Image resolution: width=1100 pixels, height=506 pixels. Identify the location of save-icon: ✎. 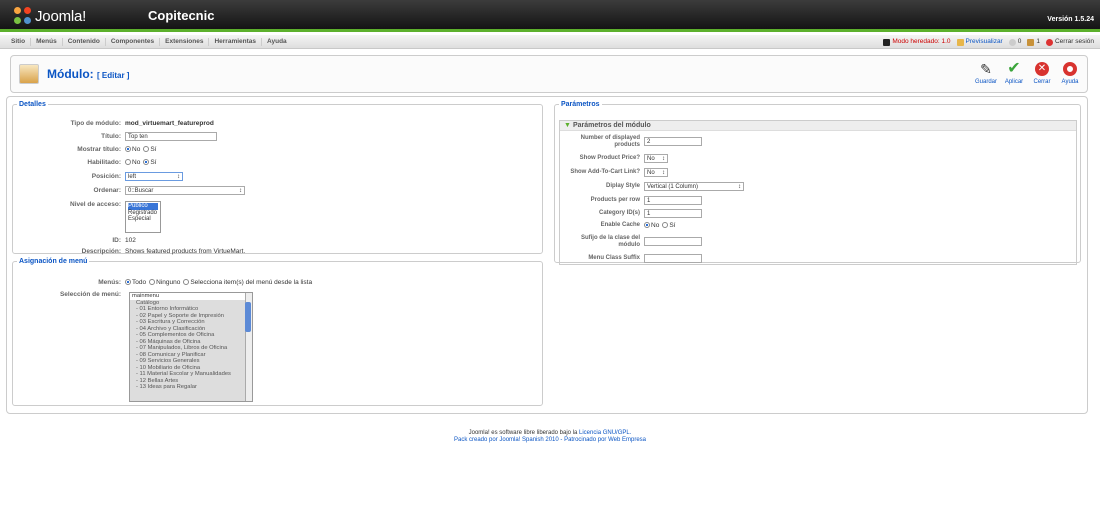
(986, 69).